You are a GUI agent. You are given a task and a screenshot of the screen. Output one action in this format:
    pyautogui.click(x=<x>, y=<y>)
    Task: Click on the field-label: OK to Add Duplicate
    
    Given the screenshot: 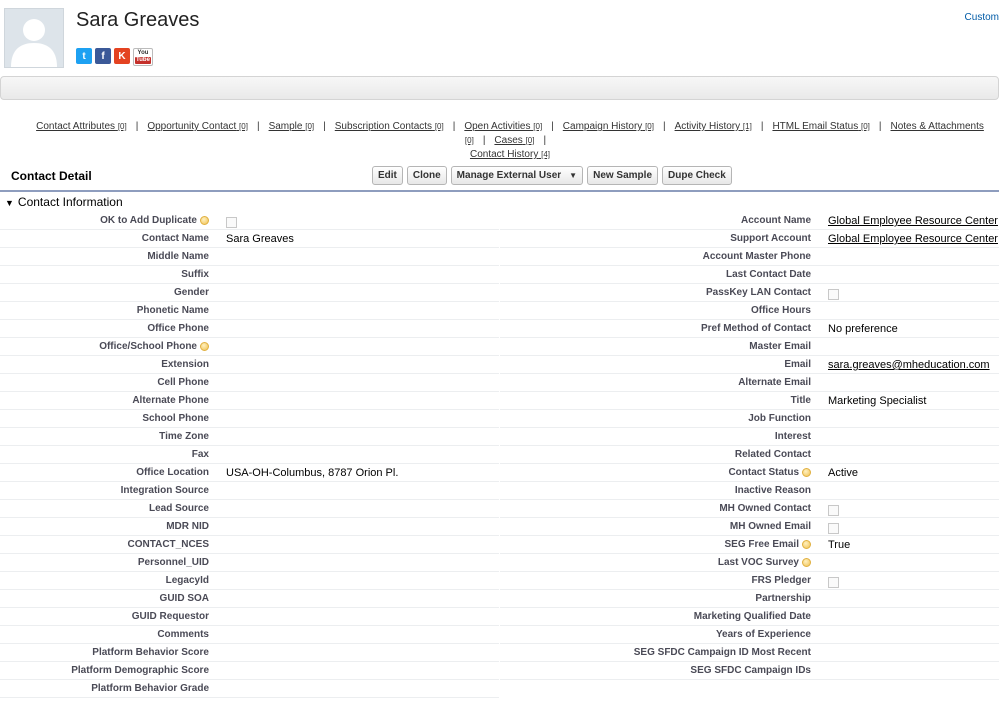 What is the action you would take?
    pyautogui.click(x=154, y=220)
    